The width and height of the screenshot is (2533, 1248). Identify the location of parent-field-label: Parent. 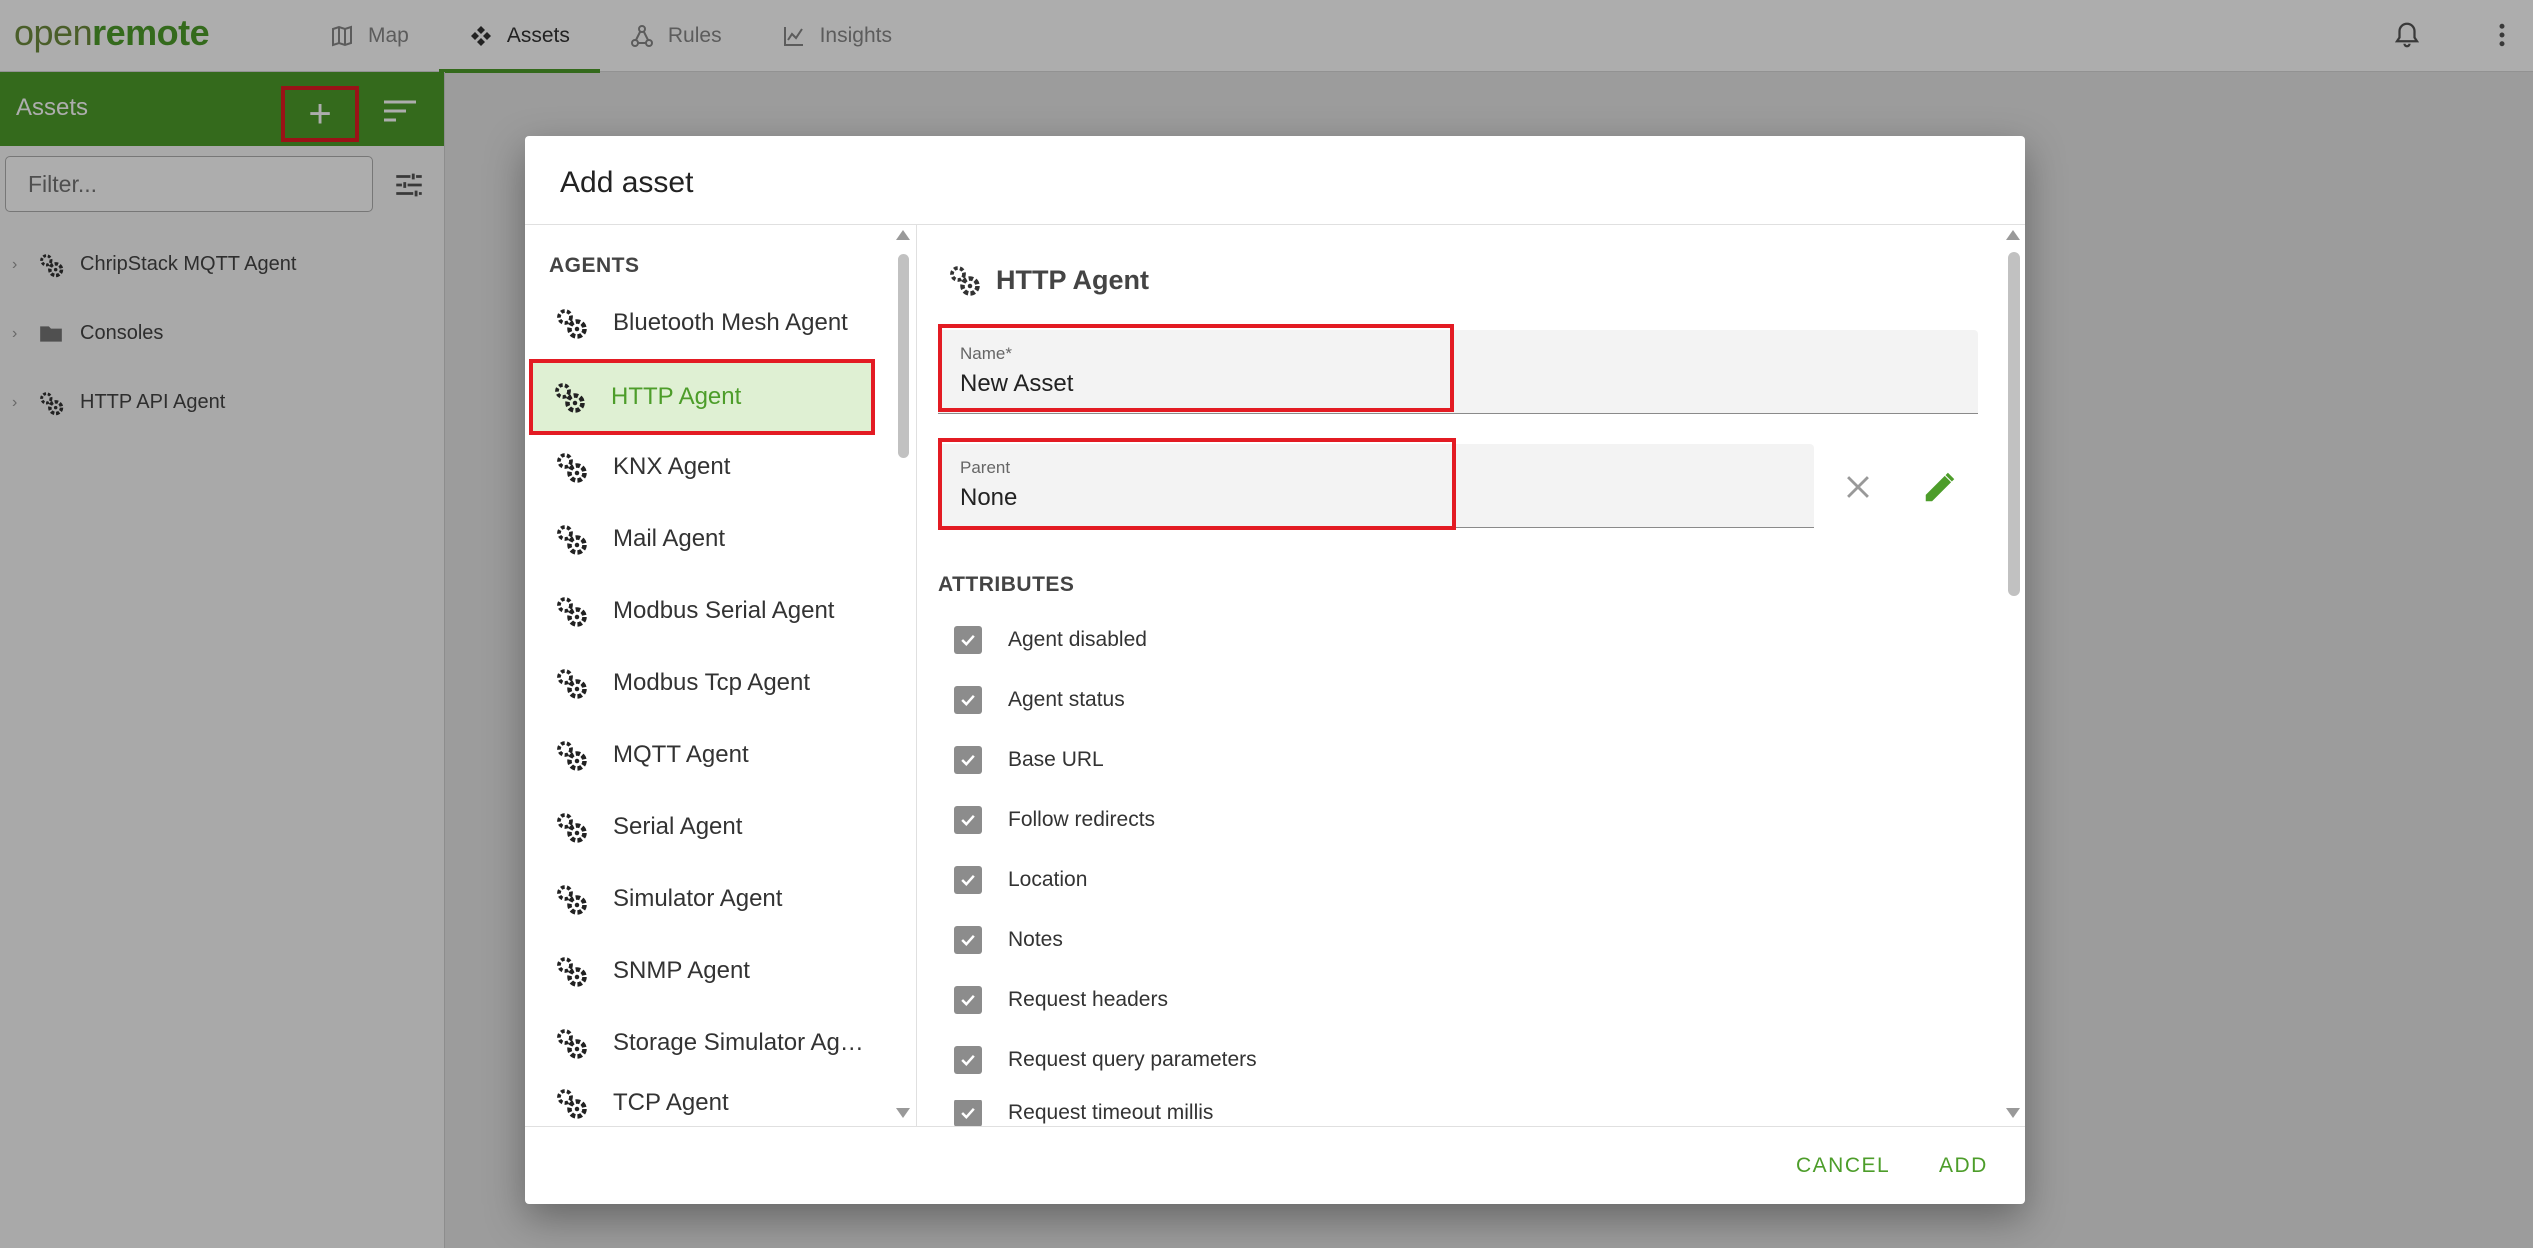
(985, 467).